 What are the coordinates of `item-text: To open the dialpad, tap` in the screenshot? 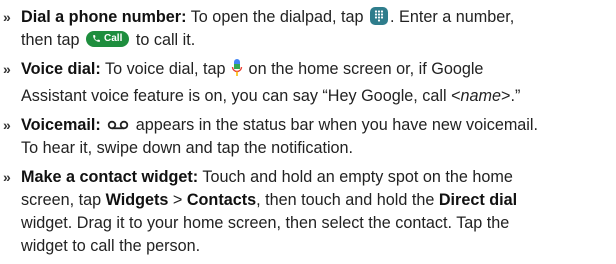 It's located at (279, 17).